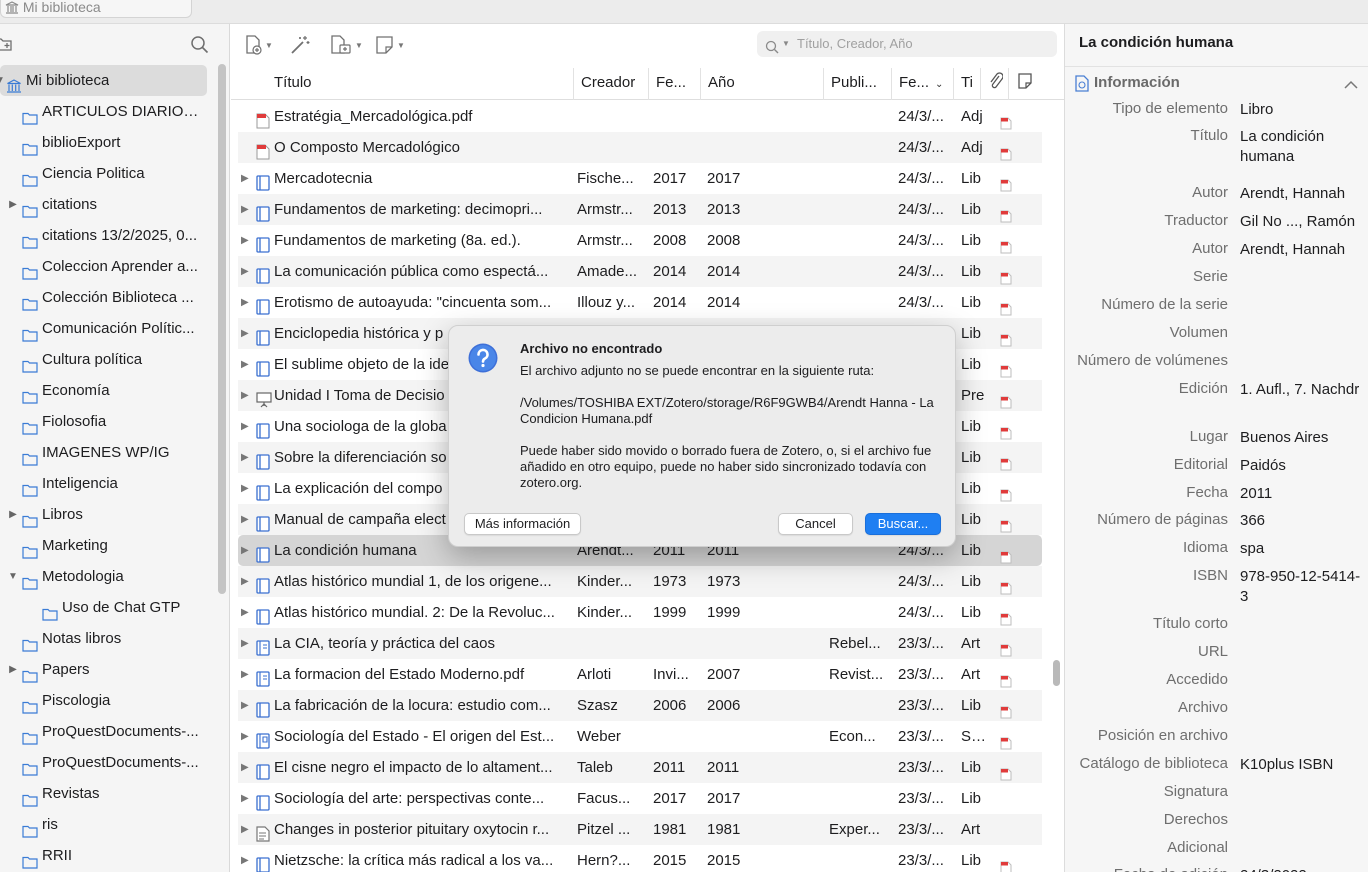  I want to click on pdf-attachment-icon, so click(1006, 863).